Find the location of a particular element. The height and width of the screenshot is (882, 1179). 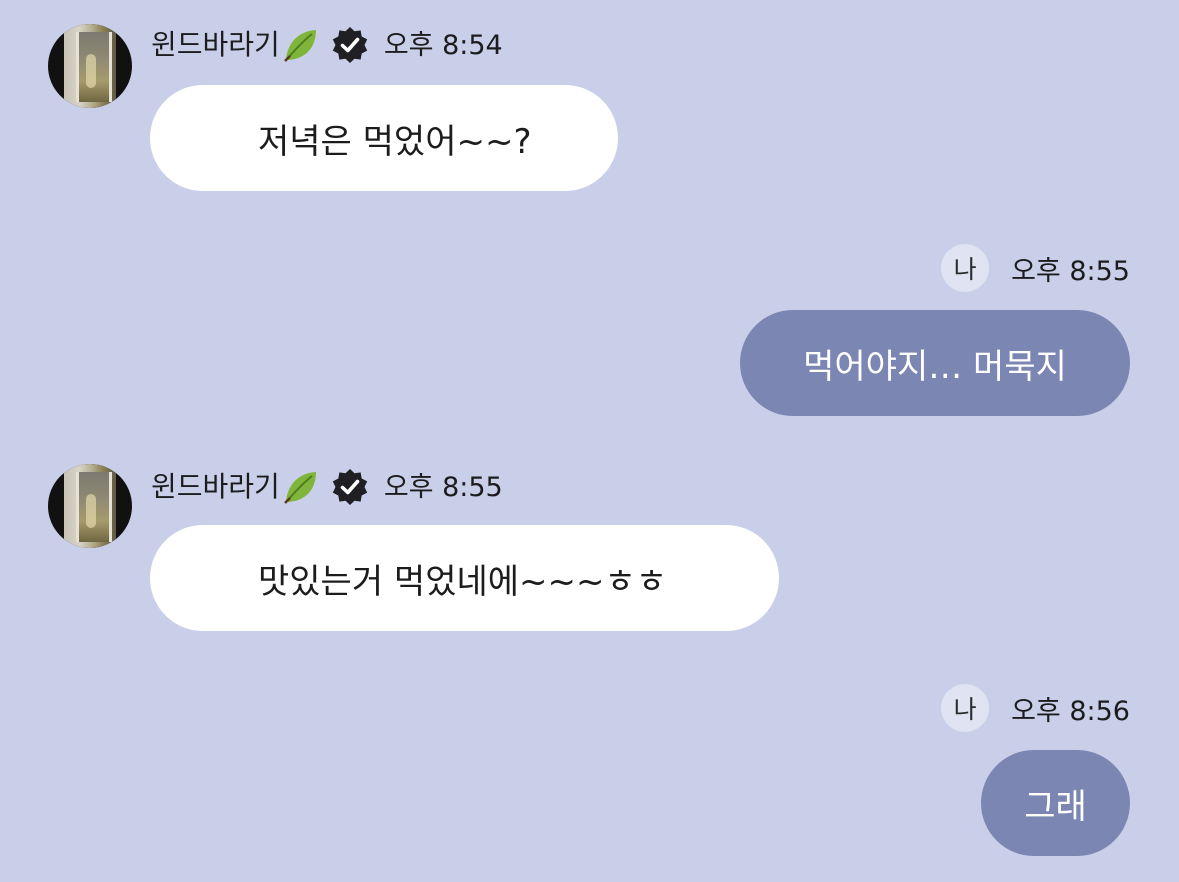

sender-header: 윈드바라기 오후 8:55 is located at coordinates (327, 487).